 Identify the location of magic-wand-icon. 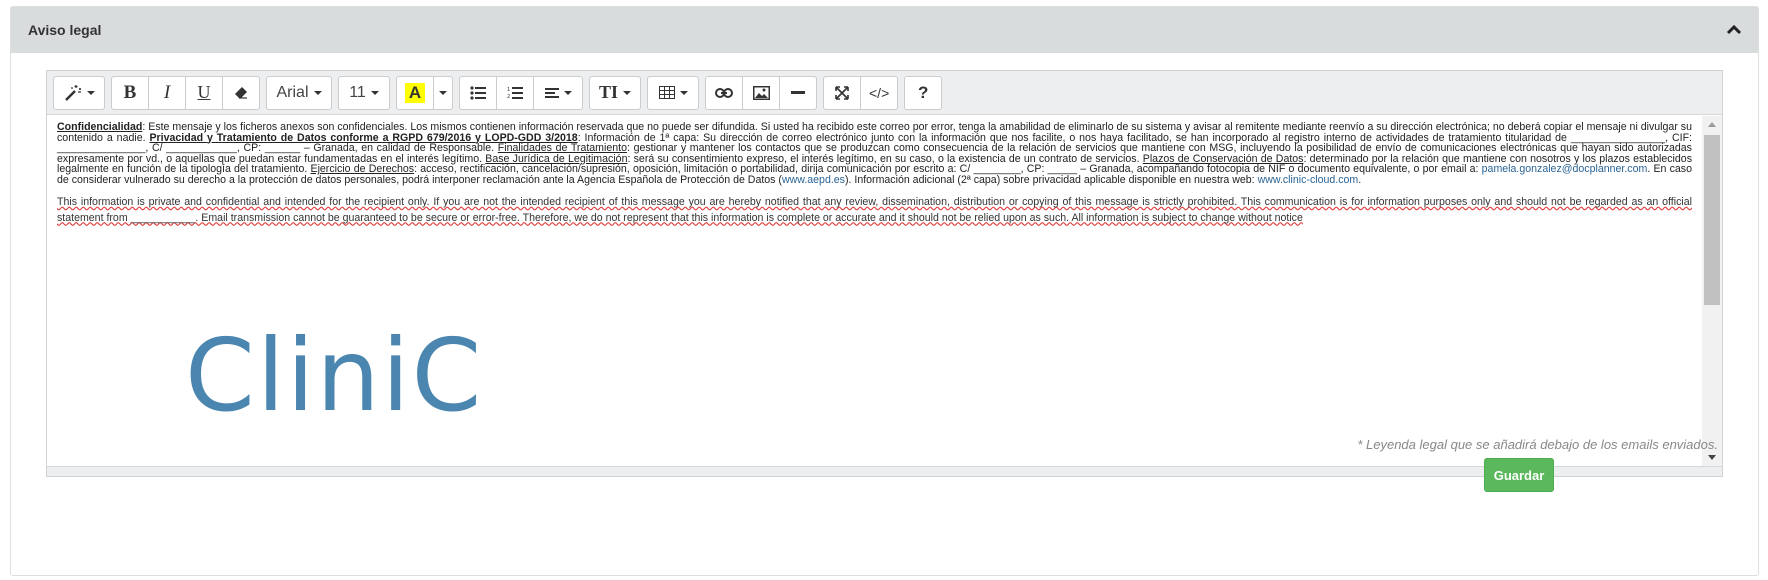
(72, 92).